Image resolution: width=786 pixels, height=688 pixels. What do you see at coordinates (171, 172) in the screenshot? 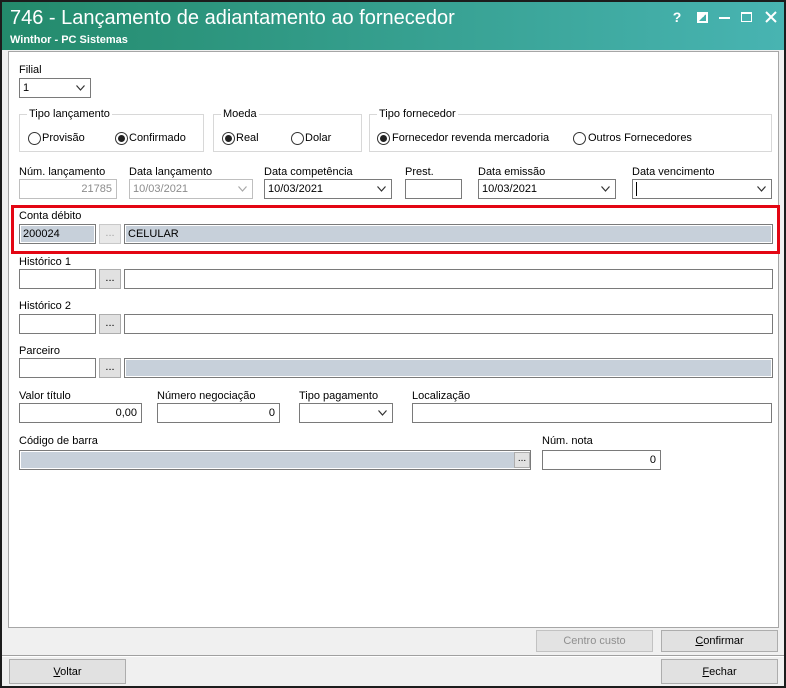
I see `data-lancamento-label: Data lançamento` at bounding box center [171, 172].